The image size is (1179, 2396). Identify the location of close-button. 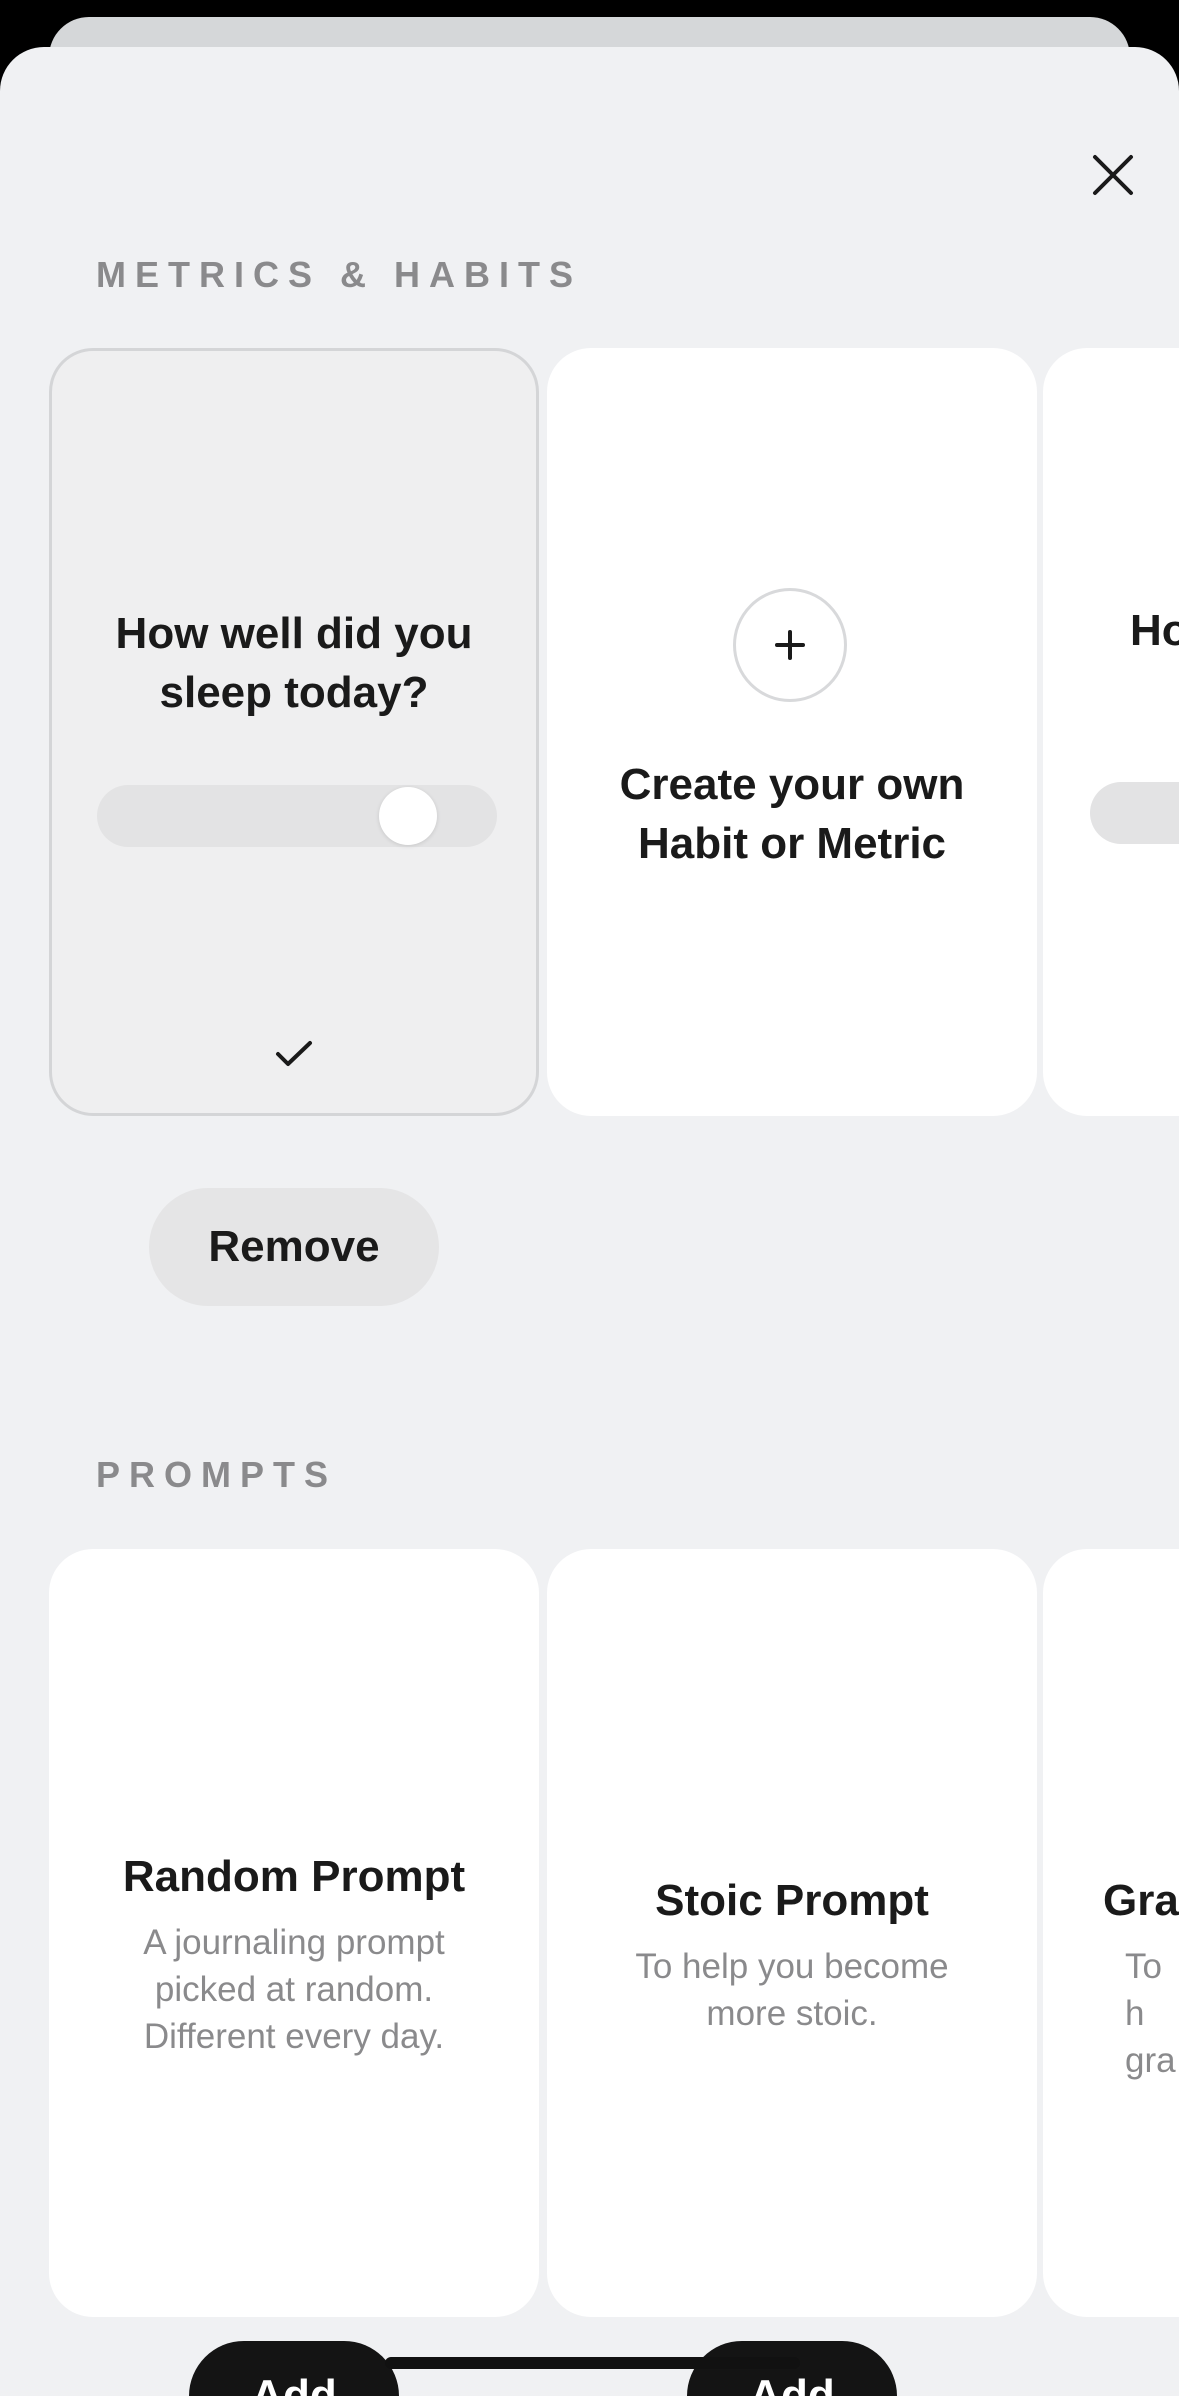
(1113, 175).